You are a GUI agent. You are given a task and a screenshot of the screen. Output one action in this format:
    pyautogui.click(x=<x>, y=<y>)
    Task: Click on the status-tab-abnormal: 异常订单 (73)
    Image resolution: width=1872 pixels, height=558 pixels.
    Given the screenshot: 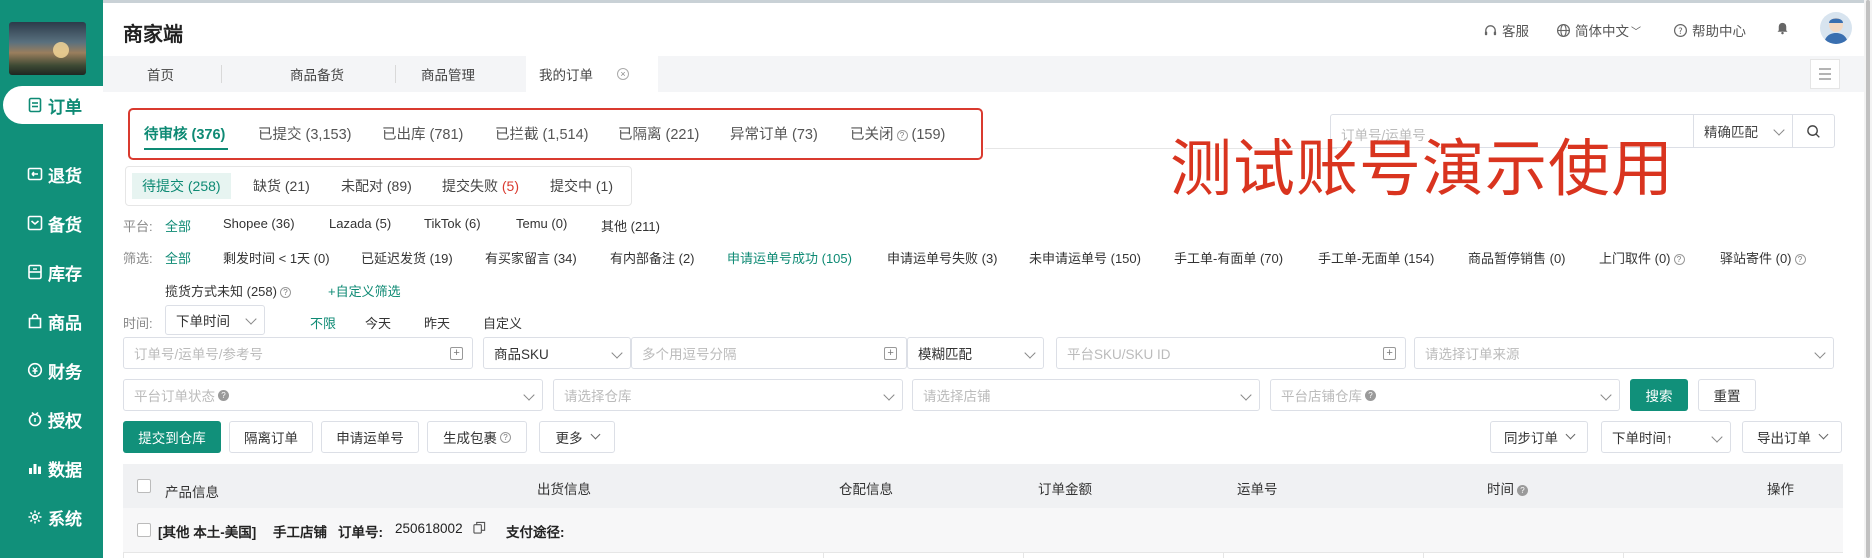 What is the action you would take?
    pyautogui.click(x=774, y=133)
    